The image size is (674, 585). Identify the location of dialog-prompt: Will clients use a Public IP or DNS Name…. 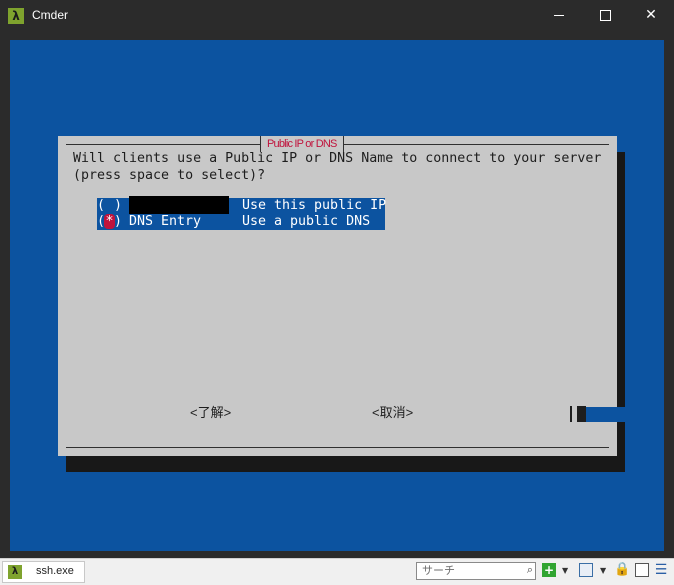
(337, 167).